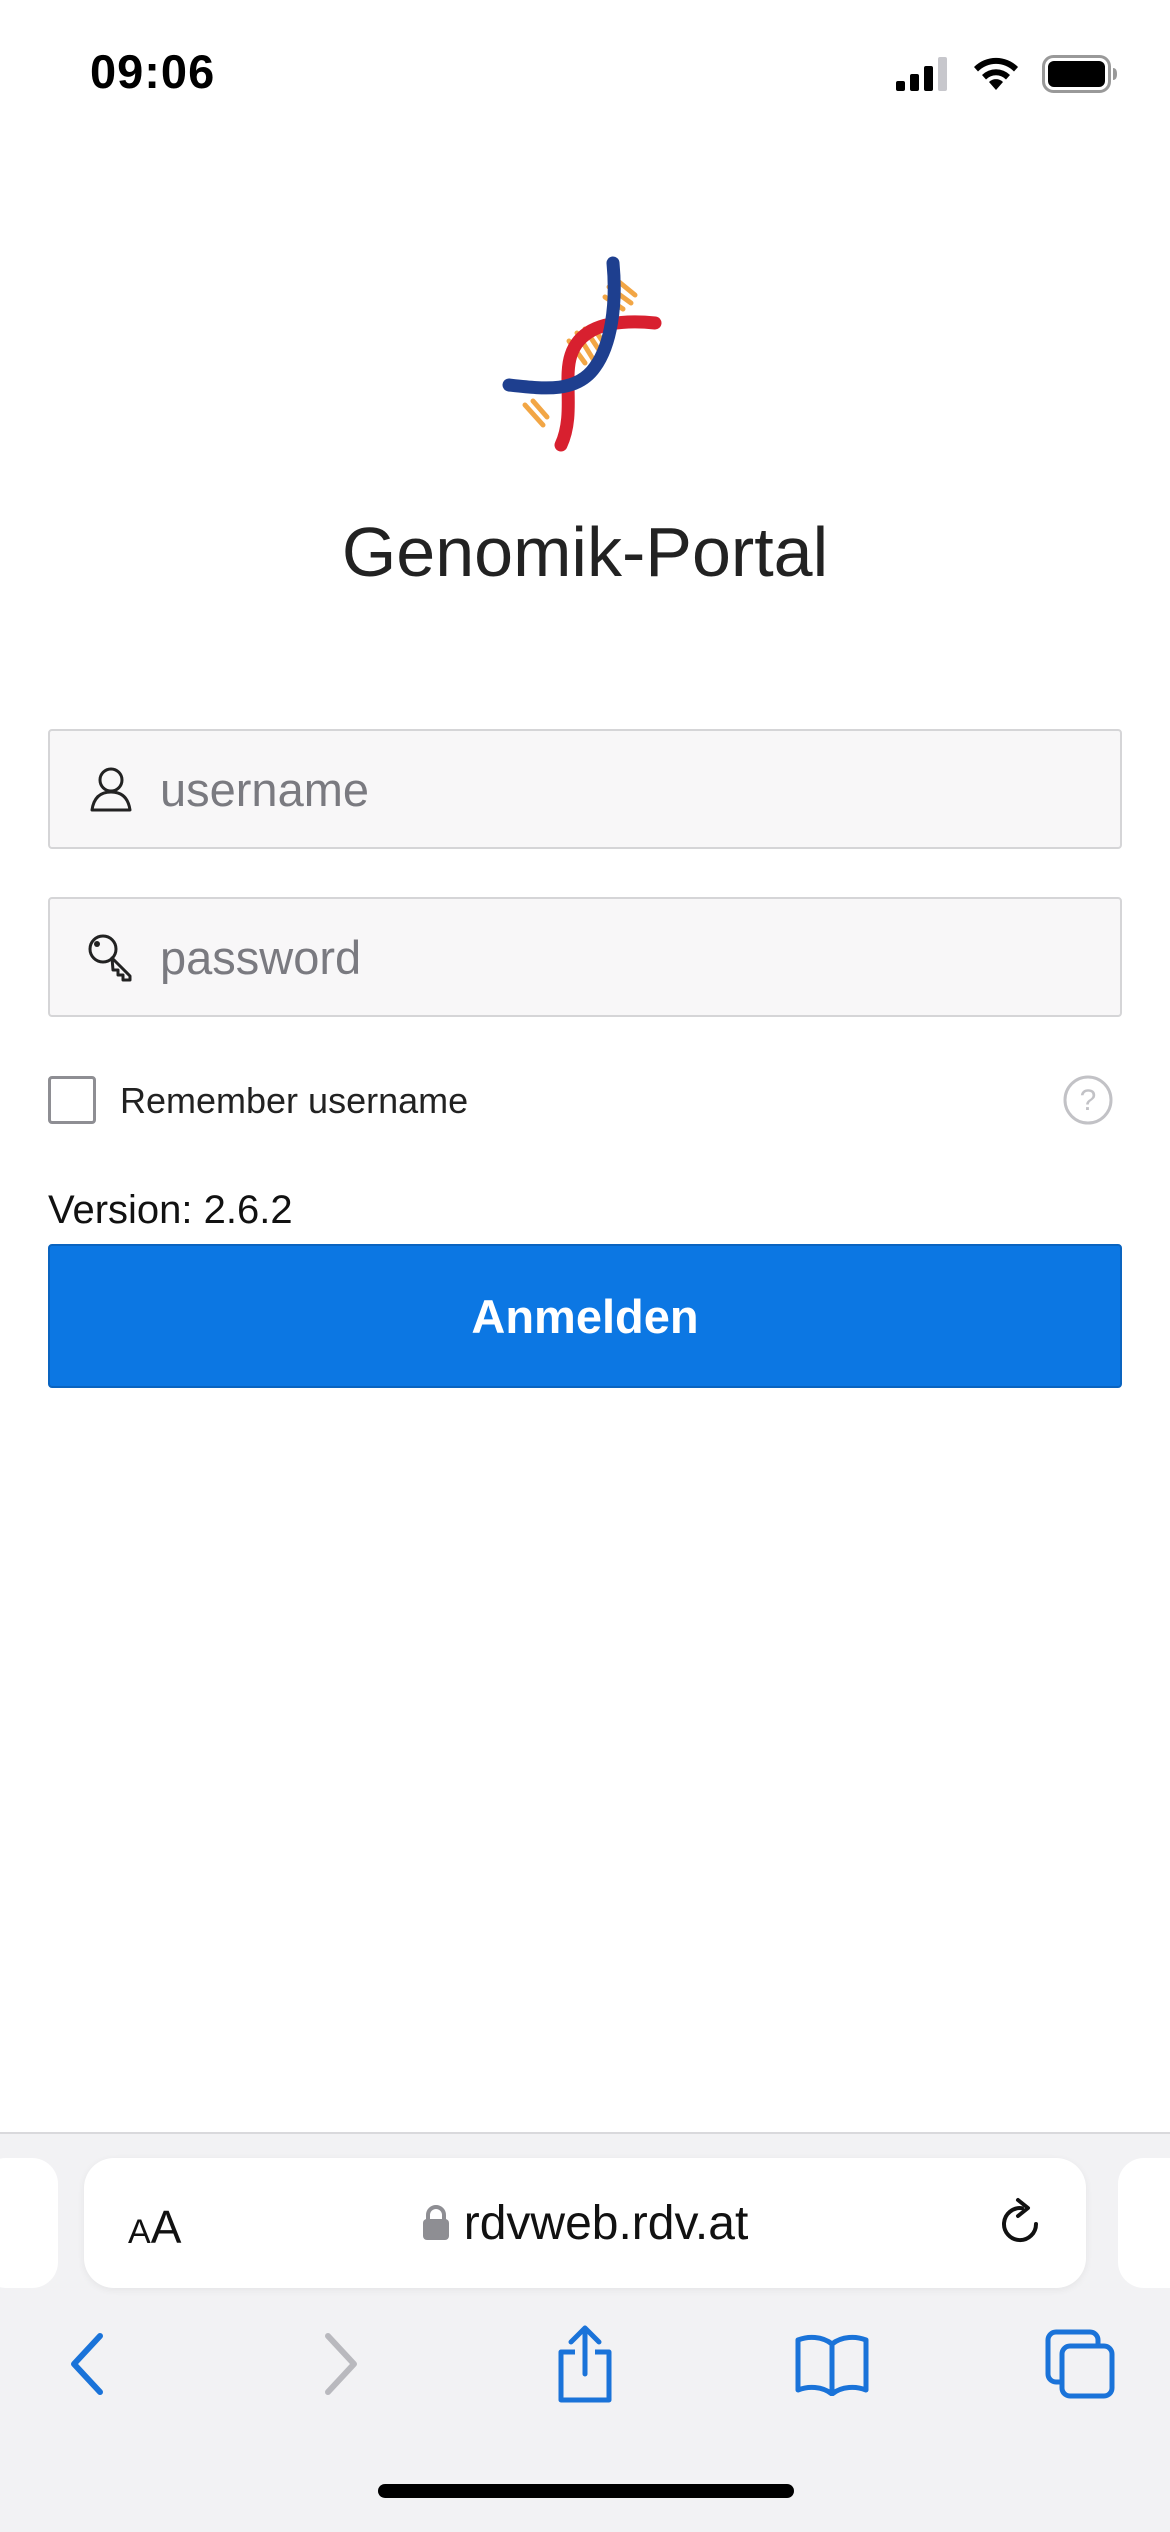 The image size is (1170, 2532). Describe the element at coordinates (630, 957) in the screenshot. I see `password-input` at that location.